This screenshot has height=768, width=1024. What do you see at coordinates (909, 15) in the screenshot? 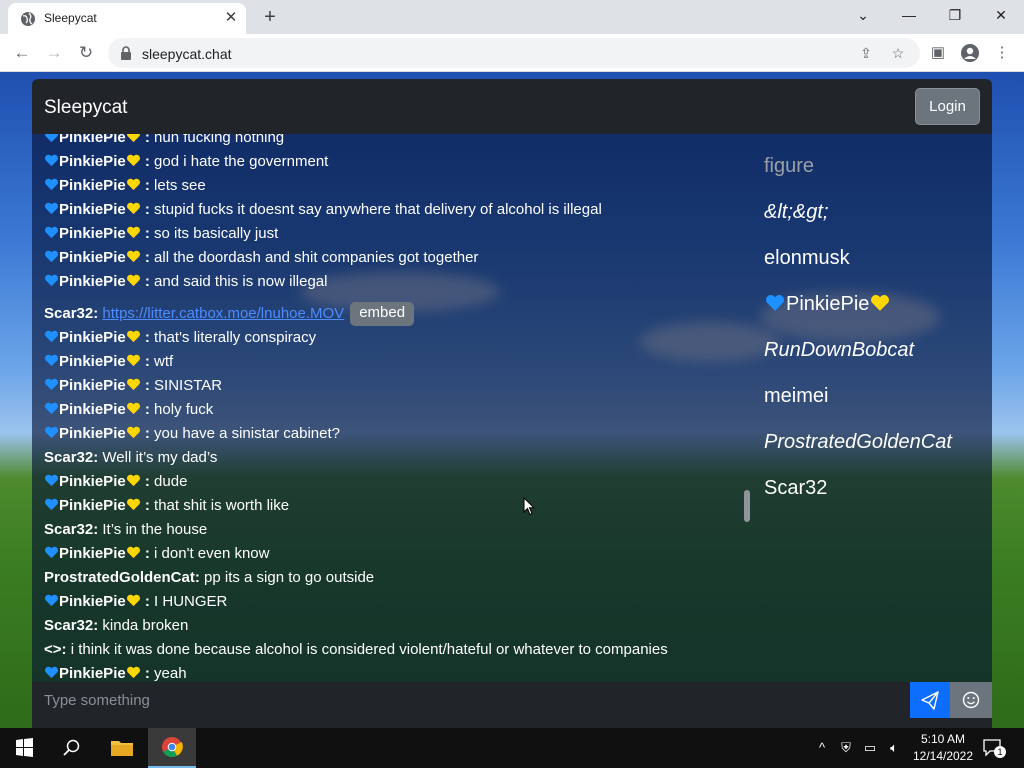
I see `minimize-icon: —` at bounding box center [909, 15].